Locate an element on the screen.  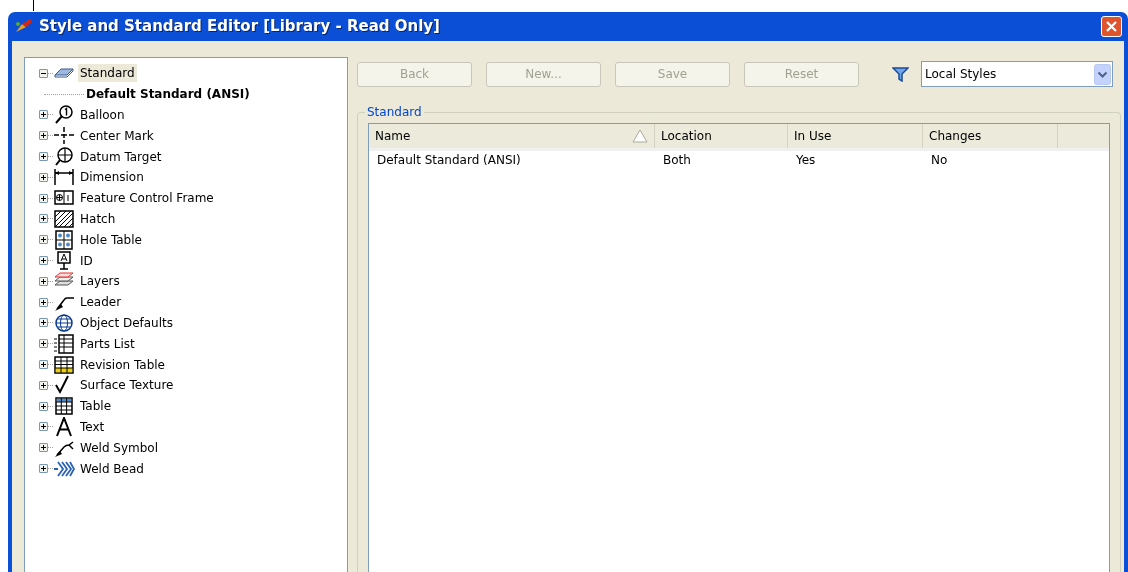
hole-table-icon is located at coordinates (64, 239).